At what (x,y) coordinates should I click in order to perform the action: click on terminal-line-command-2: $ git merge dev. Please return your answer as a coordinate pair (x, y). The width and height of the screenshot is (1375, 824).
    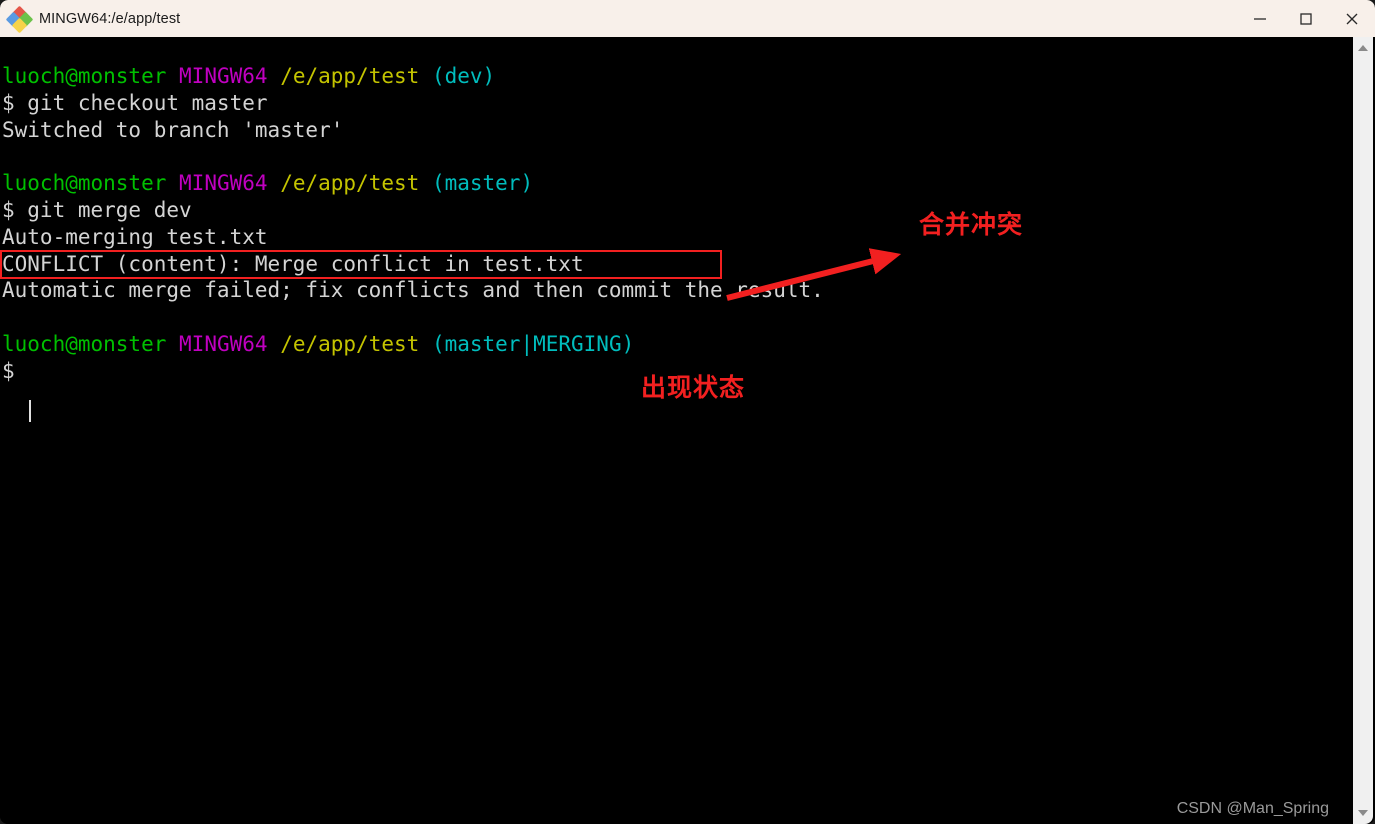
    Looking at the image, I should click on (413, 210).